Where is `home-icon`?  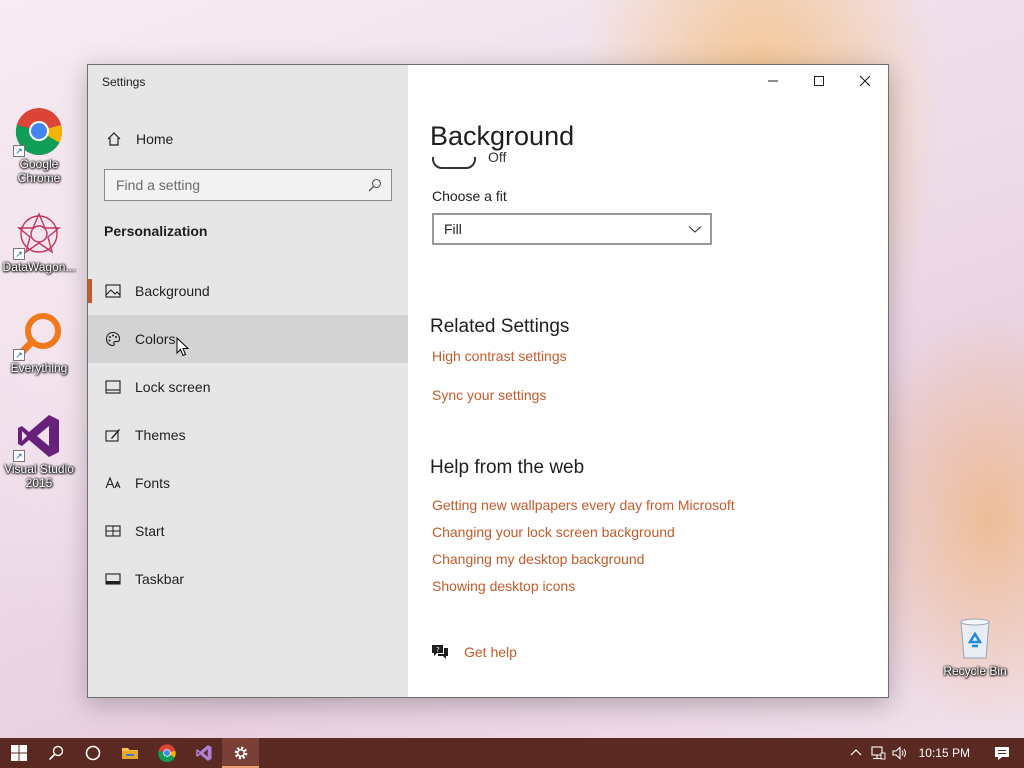
home-icon is located at coordinates (114, 139).